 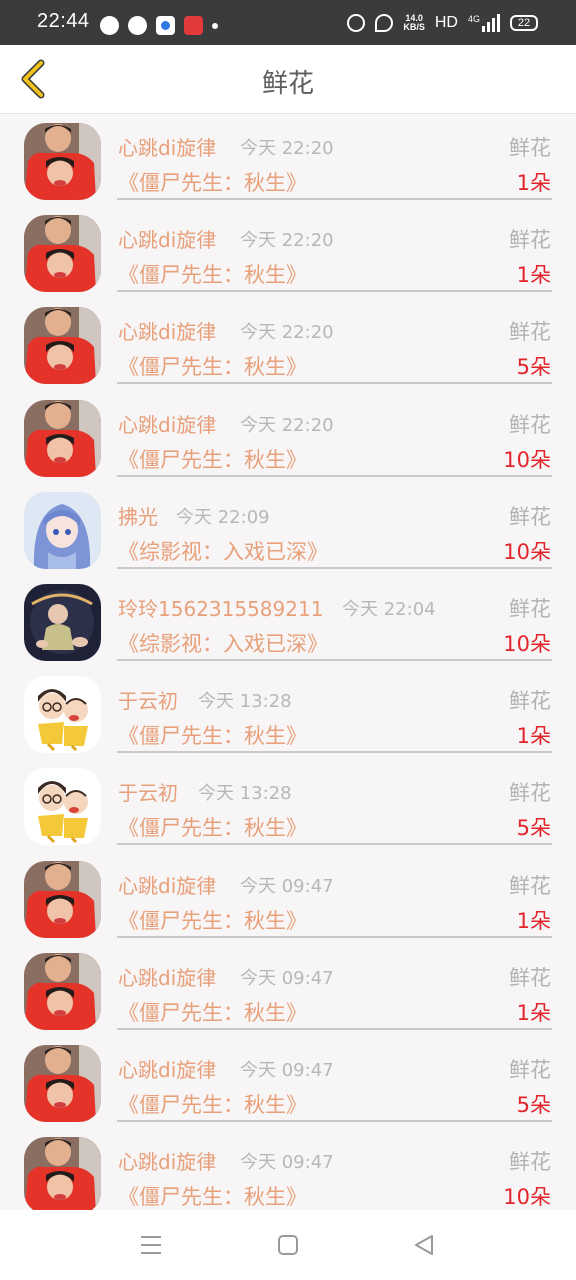 I want to click on home-button, so click(x=288, y=1245).